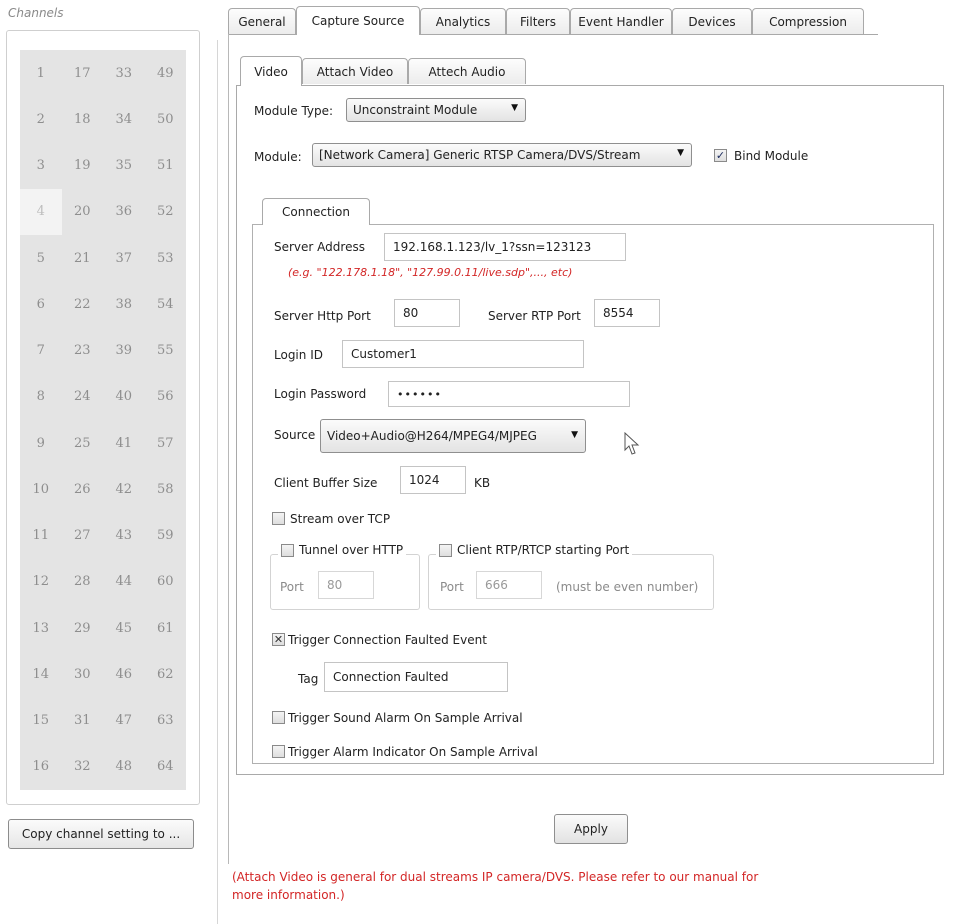 The image size is (954, 924). What do you see at coordinates (83, 628) in the screenshot?
I see `channel-cell: 29` at bounding box center [83, 628].